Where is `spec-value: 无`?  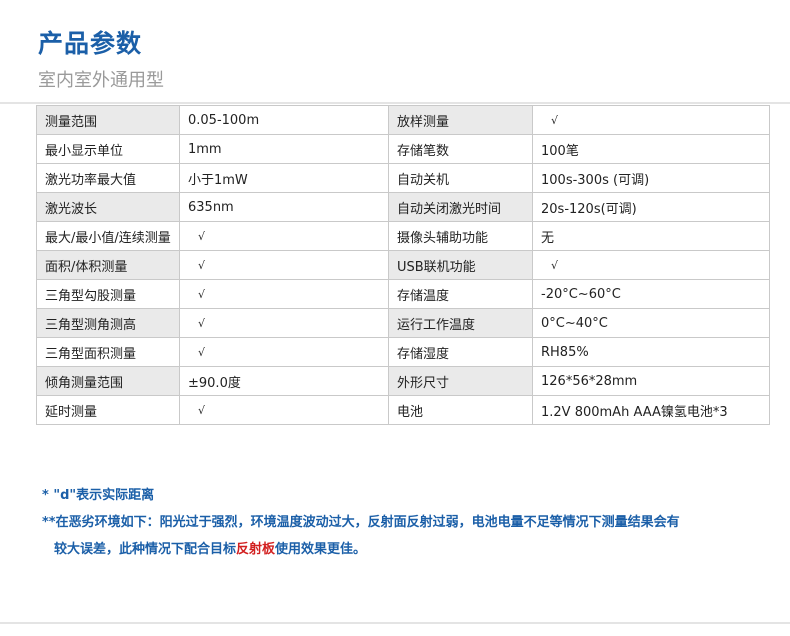
spec-value: 无 is located at coordinates (651, 236).